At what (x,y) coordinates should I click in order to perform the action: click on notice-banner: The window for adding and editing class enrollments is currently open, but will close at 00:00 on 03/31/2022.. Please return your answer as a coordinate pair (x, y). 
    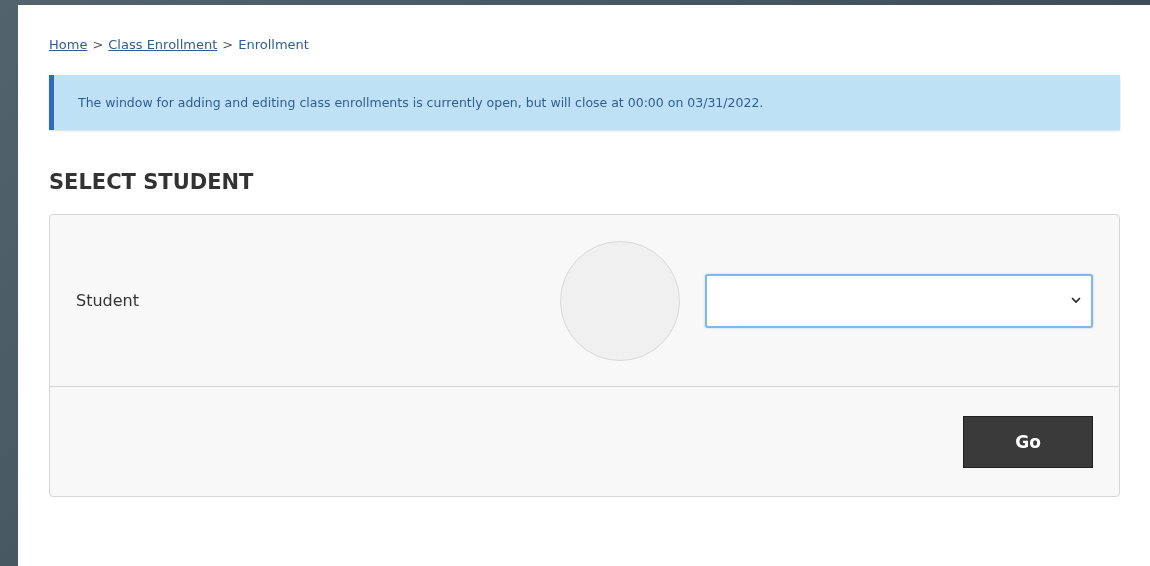
    Looking at the image, I should click on (584, 102).